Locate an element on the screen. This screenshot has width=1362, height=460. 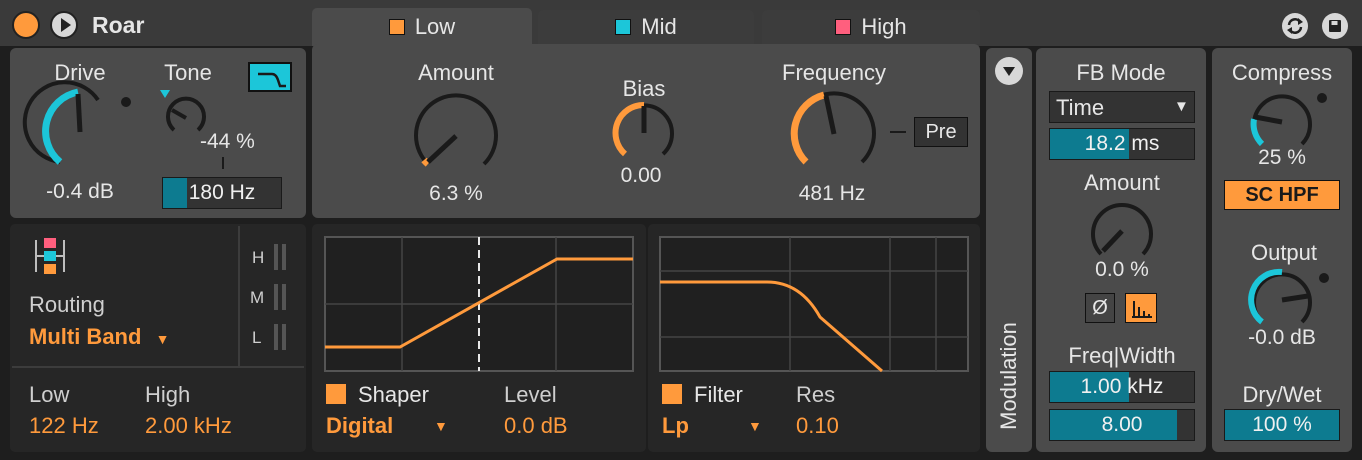
routing-icon is located at coordinates (50, 256).